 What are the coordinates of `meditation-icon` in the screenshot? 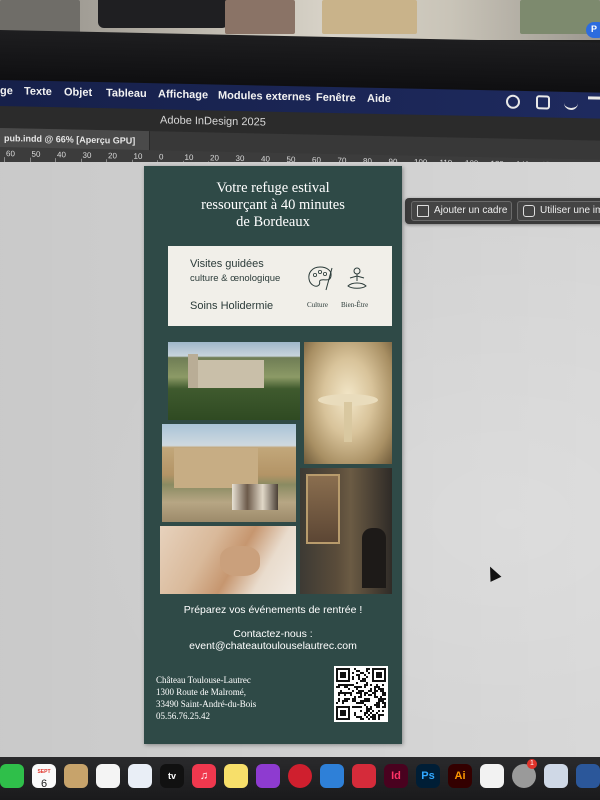 It's located at (357, 278).